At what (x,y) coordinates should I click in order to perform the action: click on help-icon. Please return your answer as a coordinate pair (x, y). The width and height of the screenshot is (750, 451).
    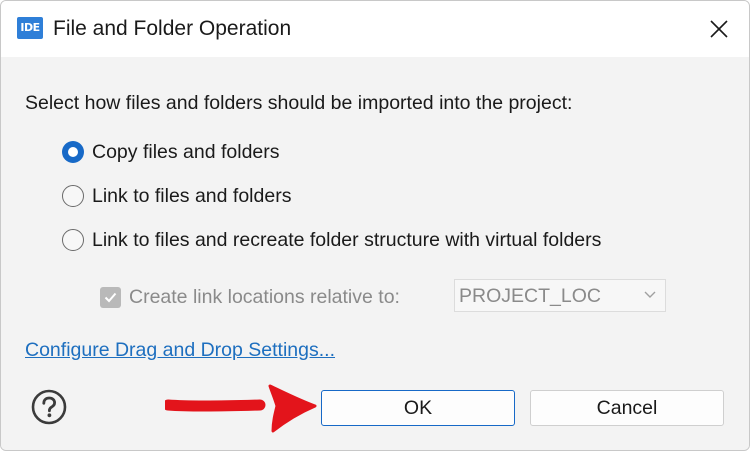
    Looking at the image, I should click on (49, 407).